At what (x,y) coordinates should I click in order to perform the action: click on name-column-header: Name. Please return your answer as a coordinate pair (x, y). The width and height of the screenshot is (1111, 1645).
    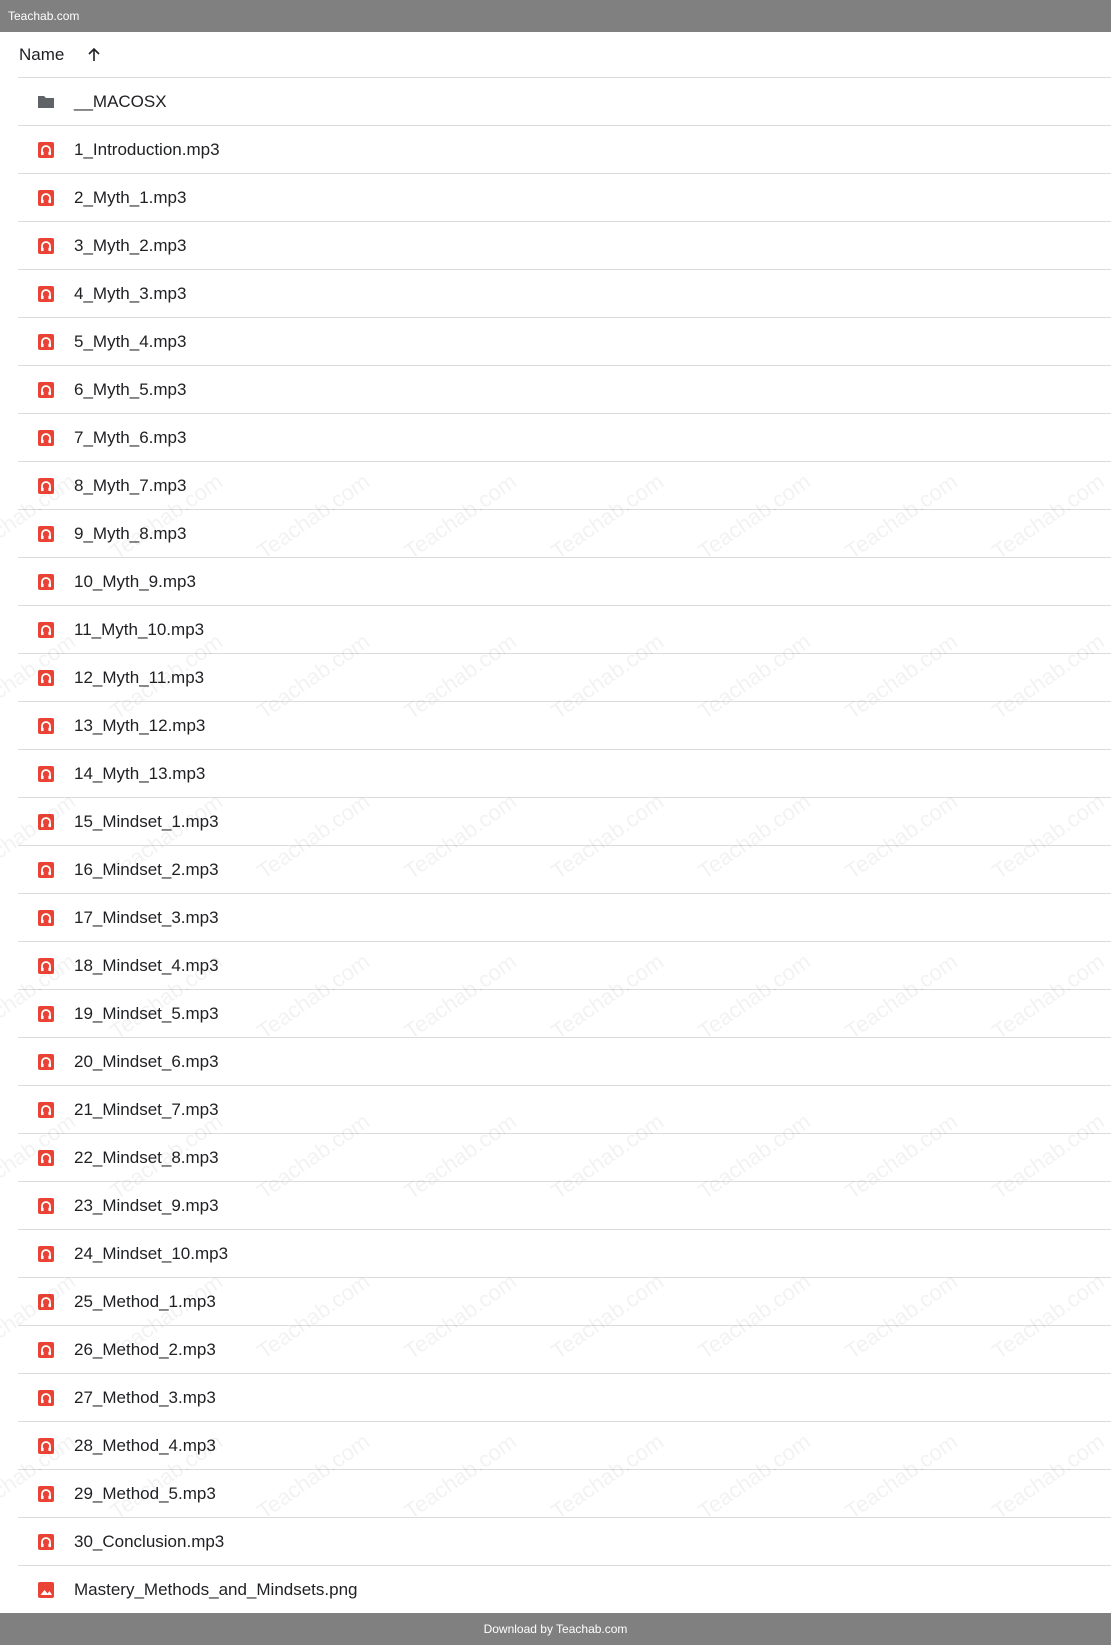
    Looking at the image, I should click on (41, 55).